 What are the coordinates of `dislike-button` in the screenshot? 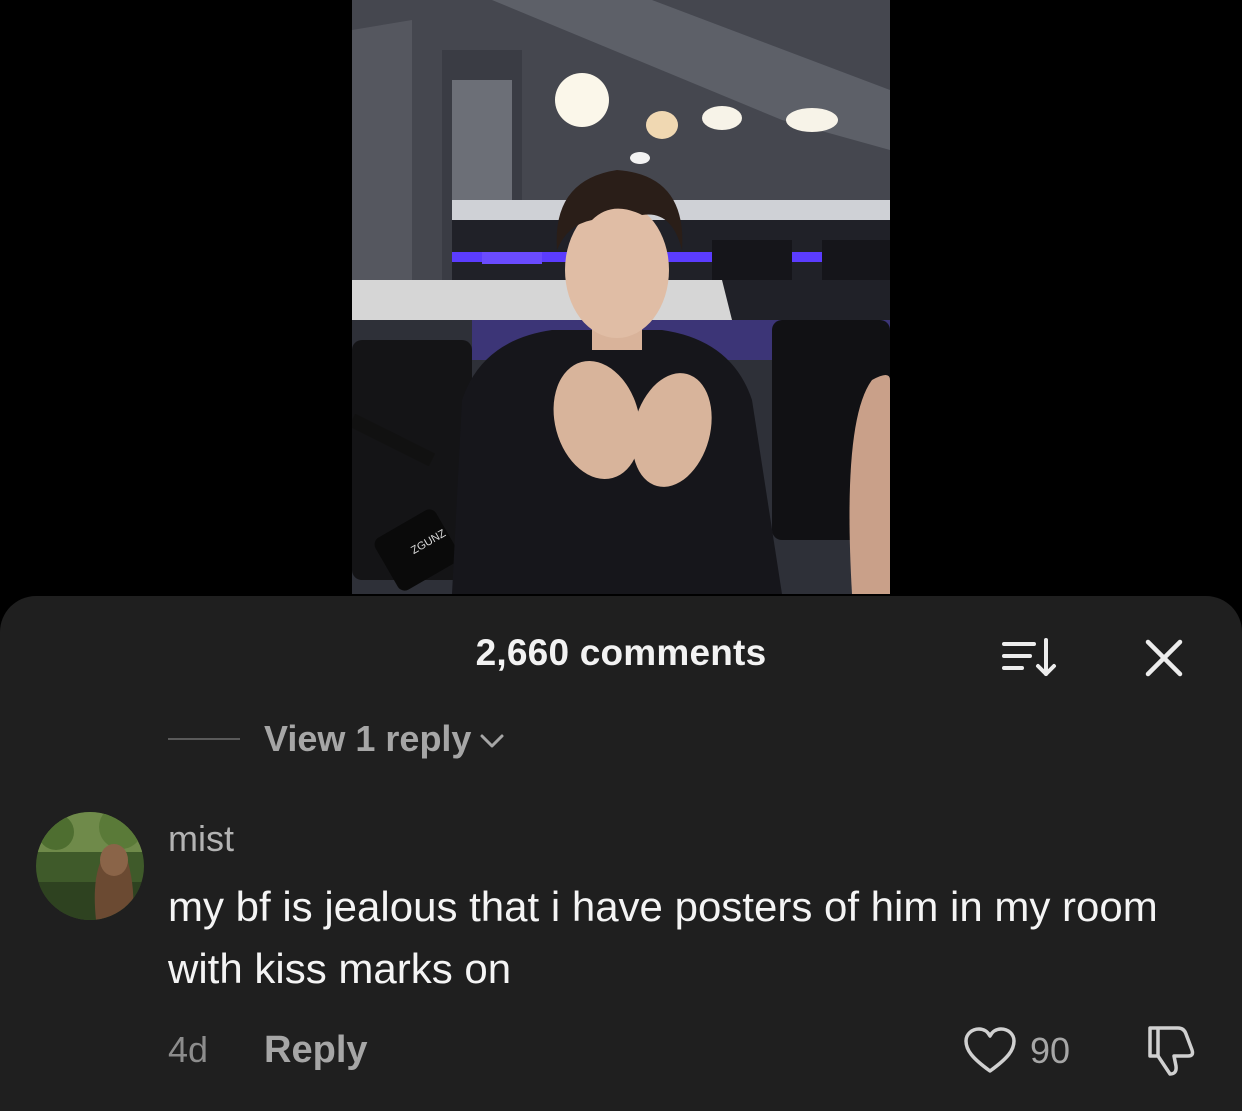 It's located at (1169, 1050).